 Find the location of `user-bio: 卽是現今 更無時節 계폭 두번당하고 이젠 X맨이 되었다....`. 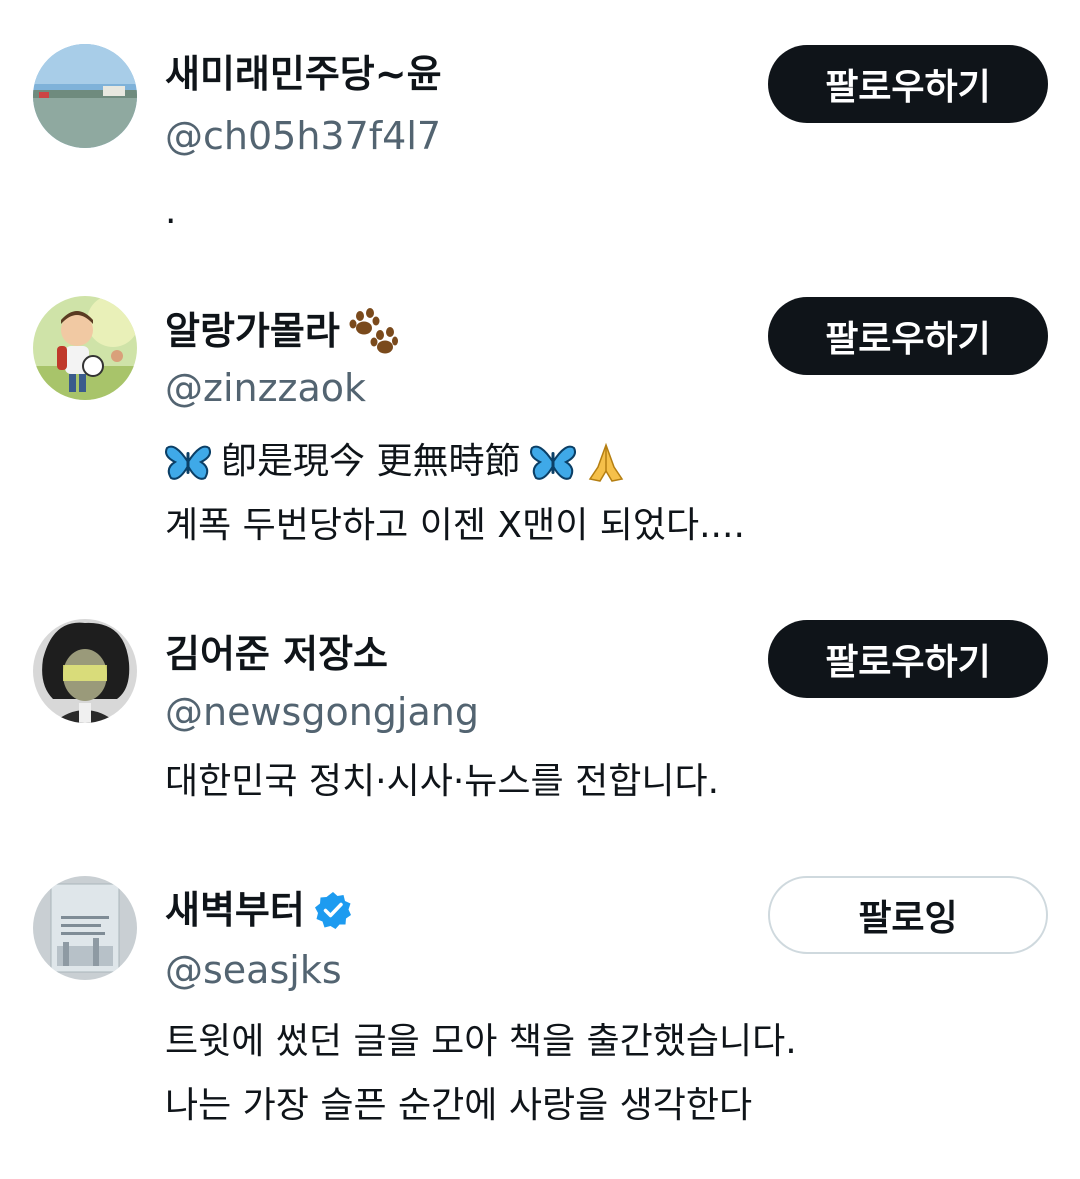

user-bio: 卽是現今 更無時節 계폭 두번당하고 이젠 X맨이 되었다.... is located at coordinates (455, 494).